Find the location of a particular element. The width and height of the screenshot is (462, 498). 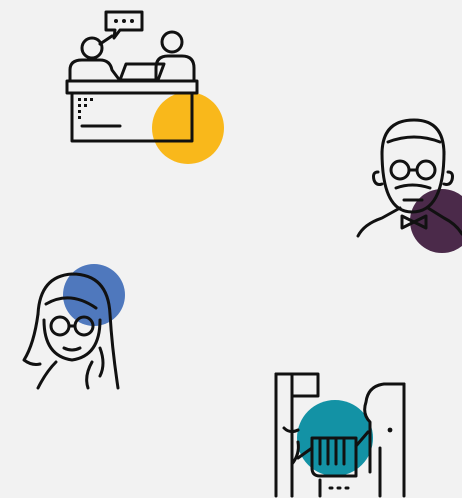

speech-bubble-icon is located at coordinates (124, 25).